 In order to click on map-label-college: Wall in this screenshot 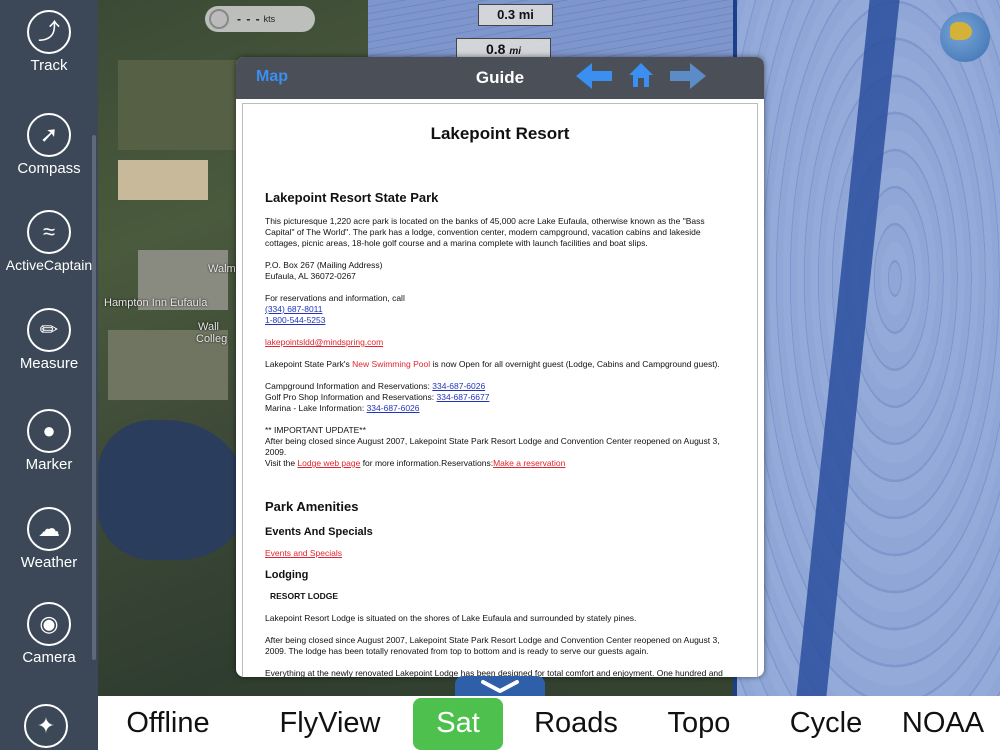, I will do `click(208, 327)`.